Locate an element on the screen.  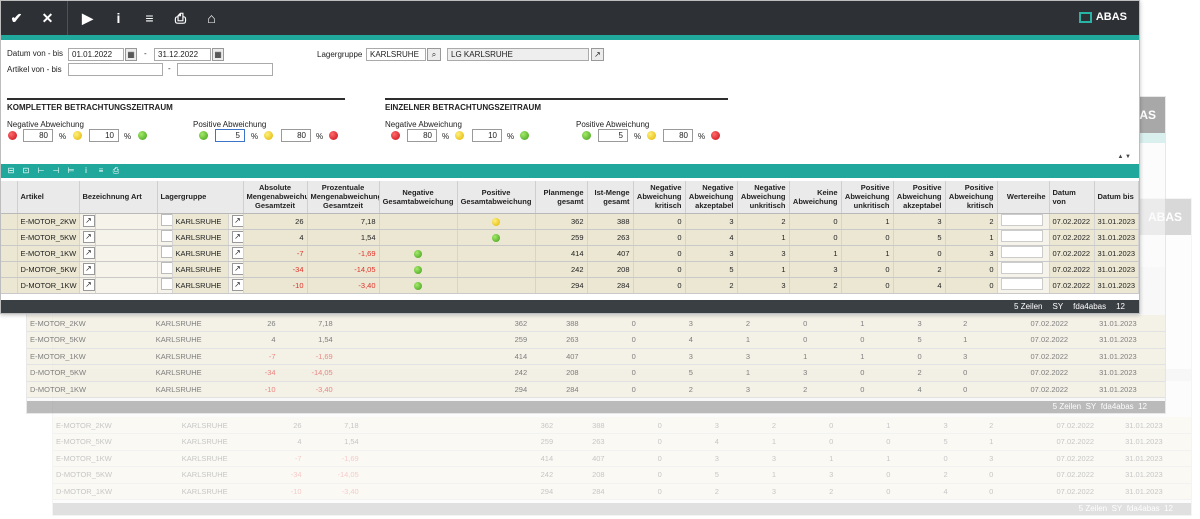
column-header: Negative Abweichung akzeptabel is located at coordinates (711, 197).